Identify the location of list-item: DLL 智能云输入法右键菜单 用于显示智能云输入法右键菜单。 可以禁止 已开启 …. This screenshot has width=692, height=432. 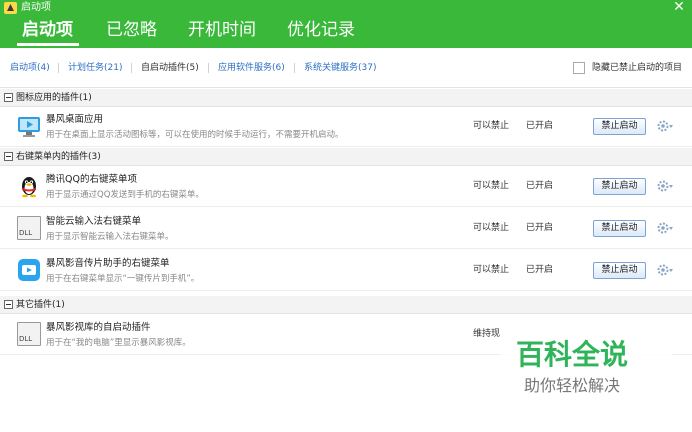
(346, 229).